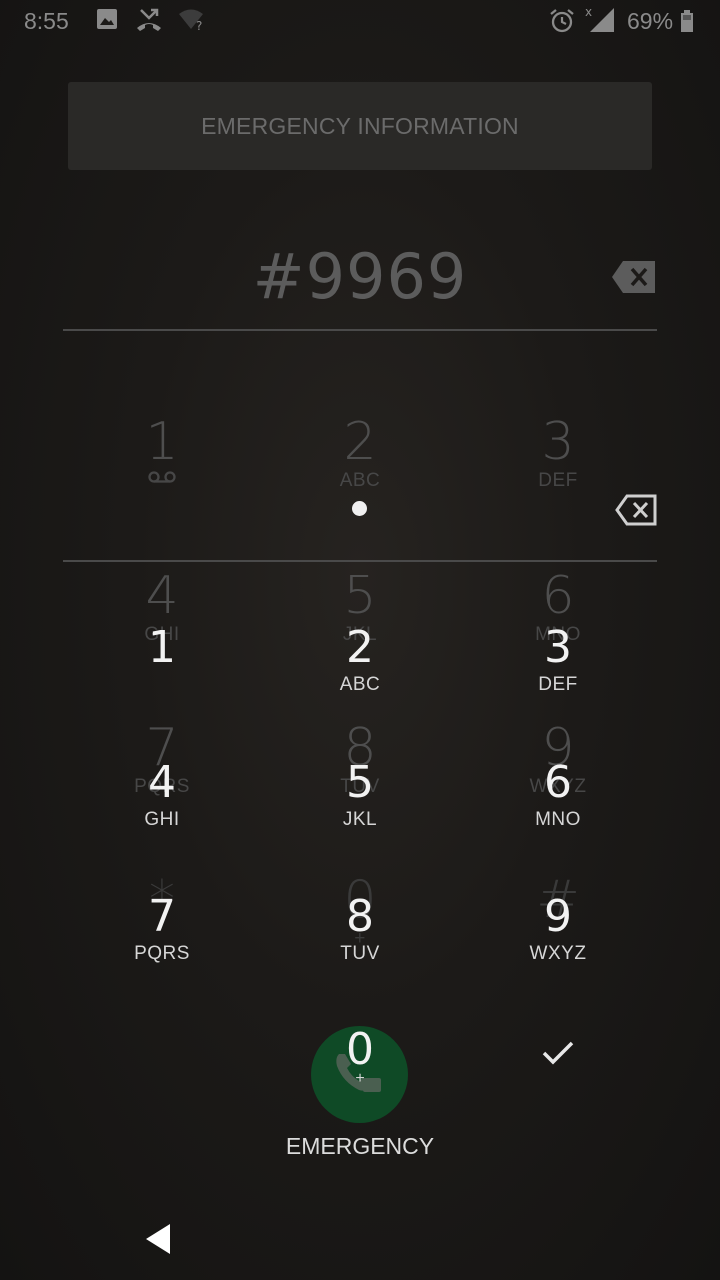 This screenshot has width=720, height=1280. Describe the element at coordinates (562, 21) in the screenshot. I see `alarm-icon` at that location.